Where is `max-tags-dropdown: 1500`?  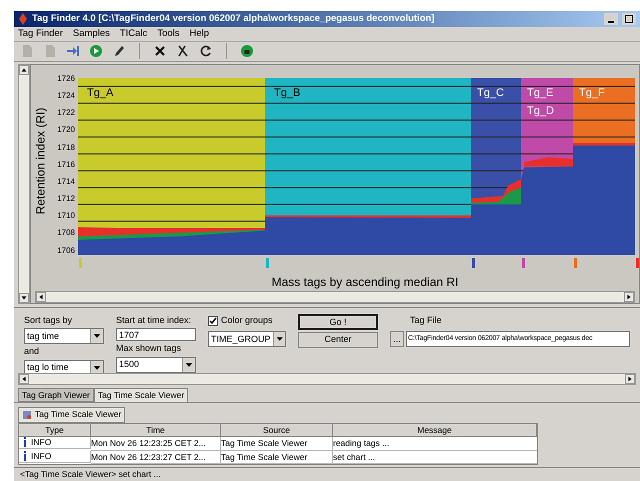
max-tags-dropdown: 1500 is located at coordinates (156, 364).